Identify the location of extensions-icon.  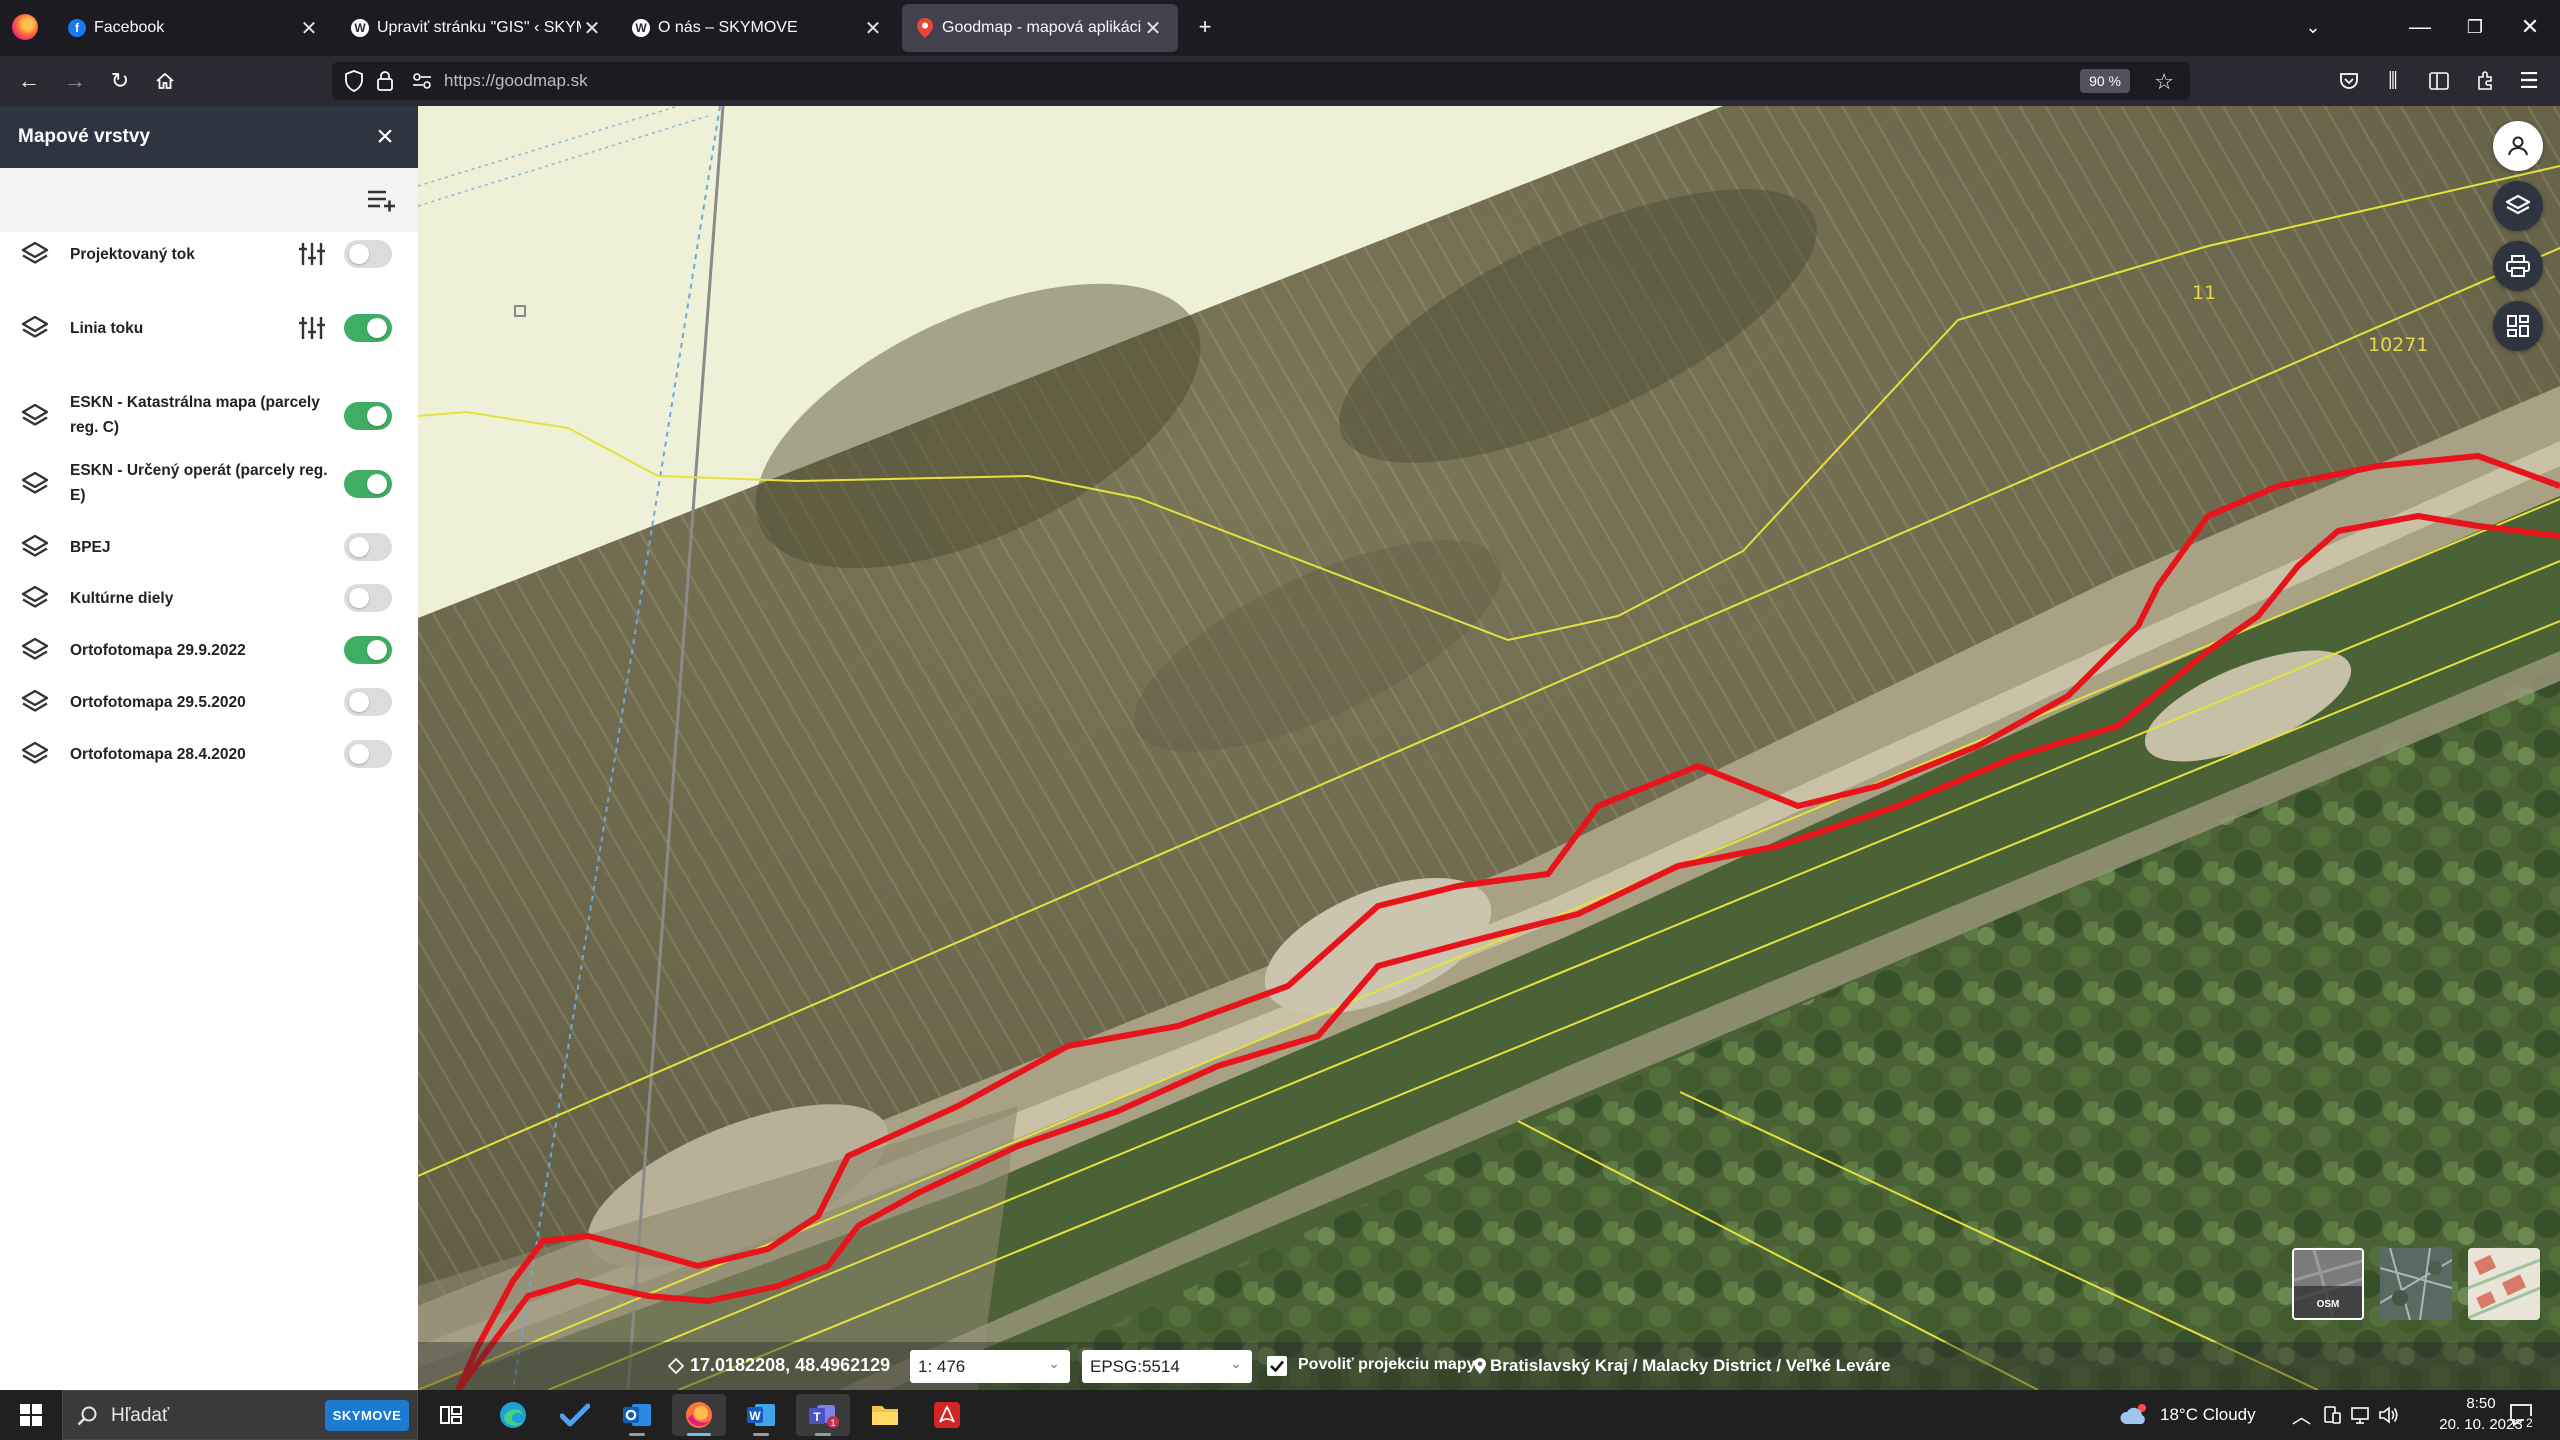
(2485, 81).